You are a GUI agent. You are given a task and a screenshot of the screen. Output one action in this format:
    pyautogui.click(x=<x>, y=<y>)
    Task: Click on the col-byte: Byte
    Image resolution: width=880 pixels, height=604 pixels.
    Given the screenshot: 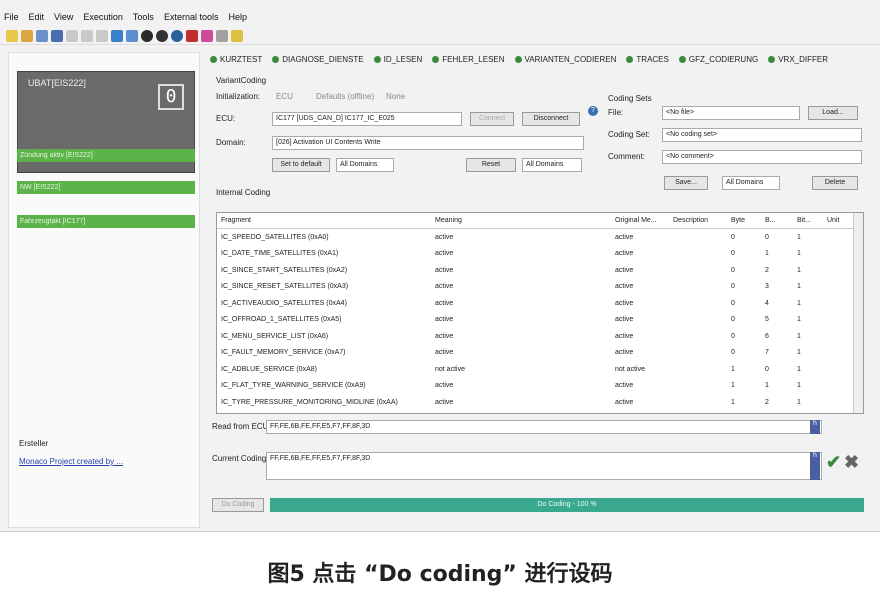 What is the action you would take?
    pyautogui.click(x=748, y=220)
    